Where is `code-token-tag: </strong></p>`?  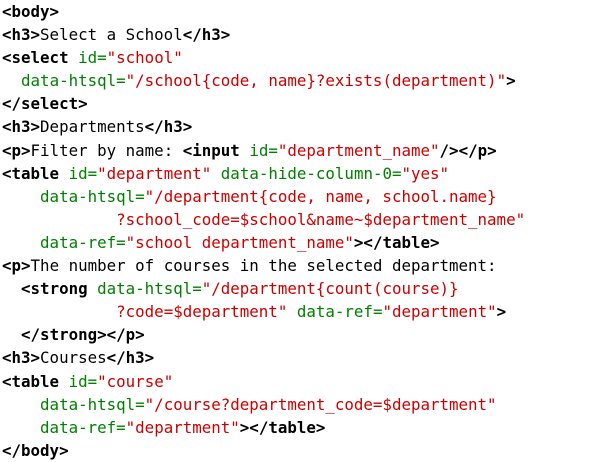
code-token-tag: </strong></p> is located at coordinates (83, 335).